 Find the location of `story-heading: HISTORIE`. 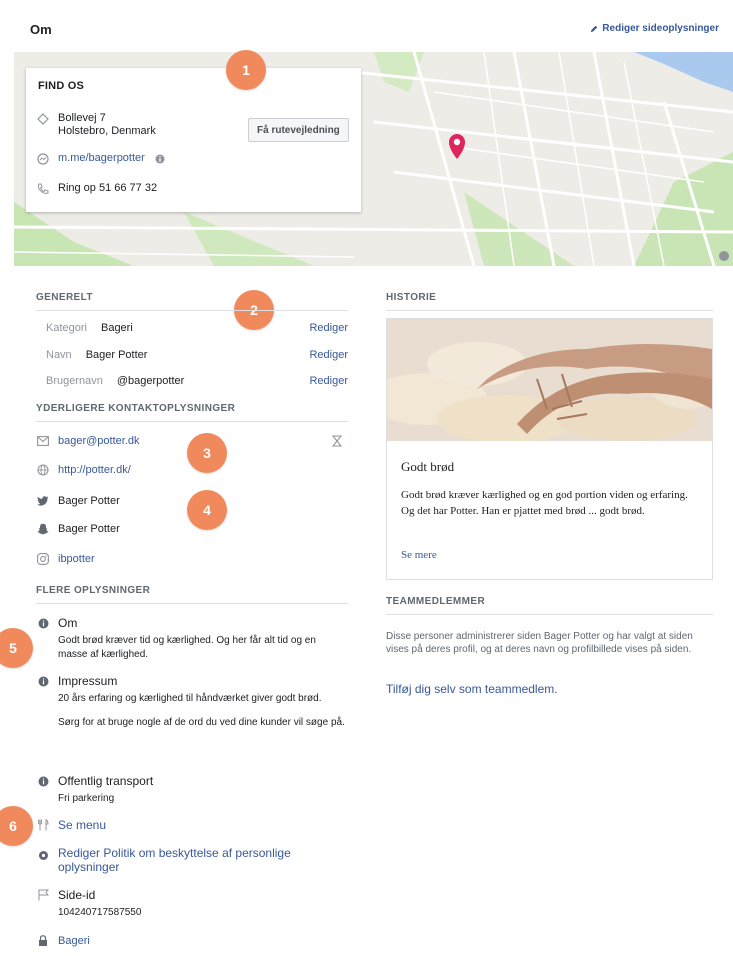

story-heading: HISTORIE is located at coordinates (411, 297).